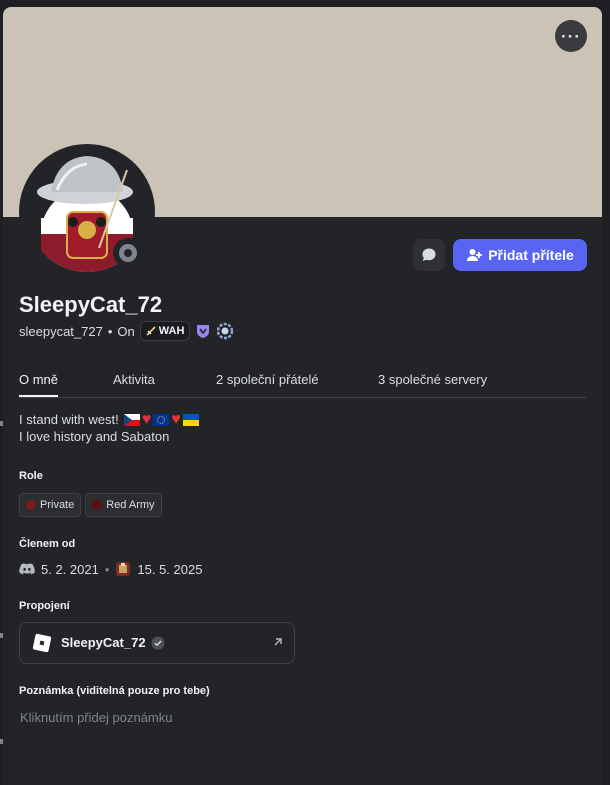 This screenshot has height=785, width=610. I want to click on message-button, so click(429, 255).